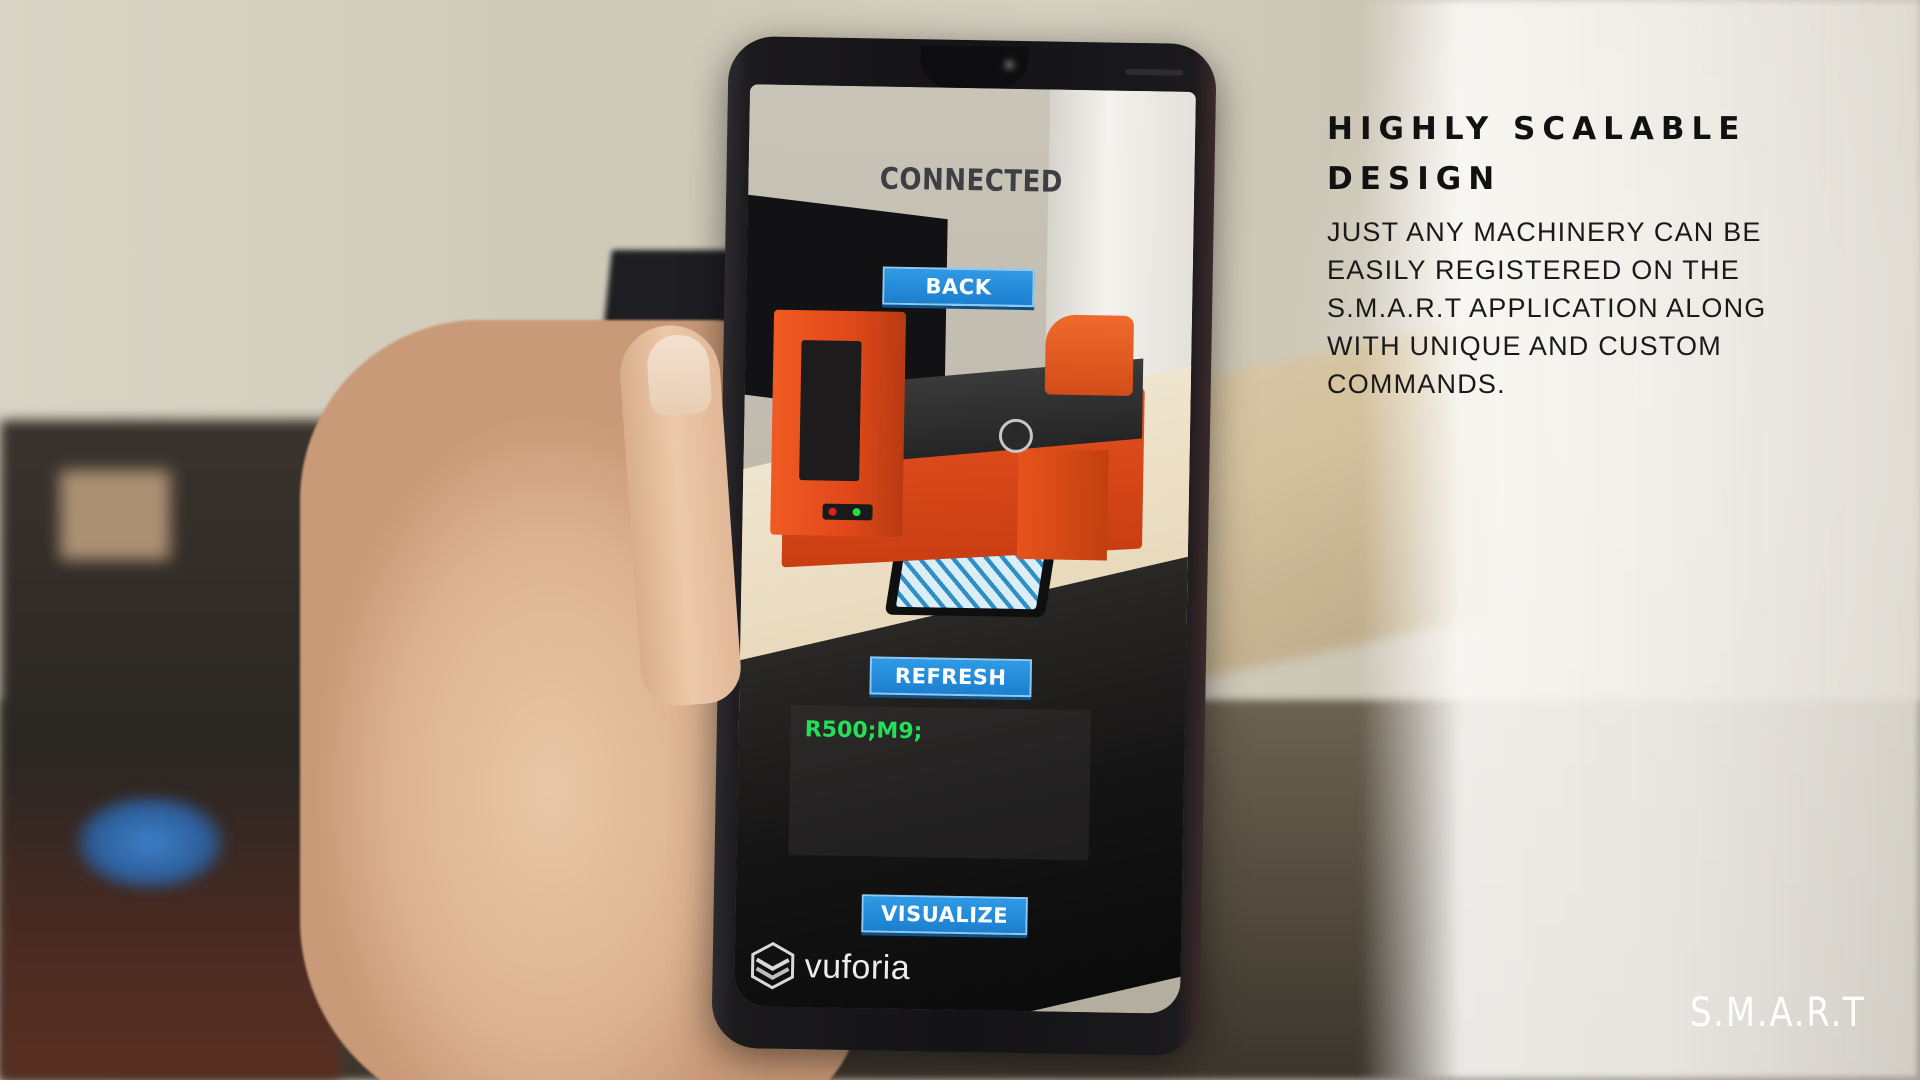 The width and height of the screenshot is (1920, 1080). What do you see at coordinates (951, 677) in the screenshot?
I see `refresh-button: REFRESH` at bounding box center [951, 677].